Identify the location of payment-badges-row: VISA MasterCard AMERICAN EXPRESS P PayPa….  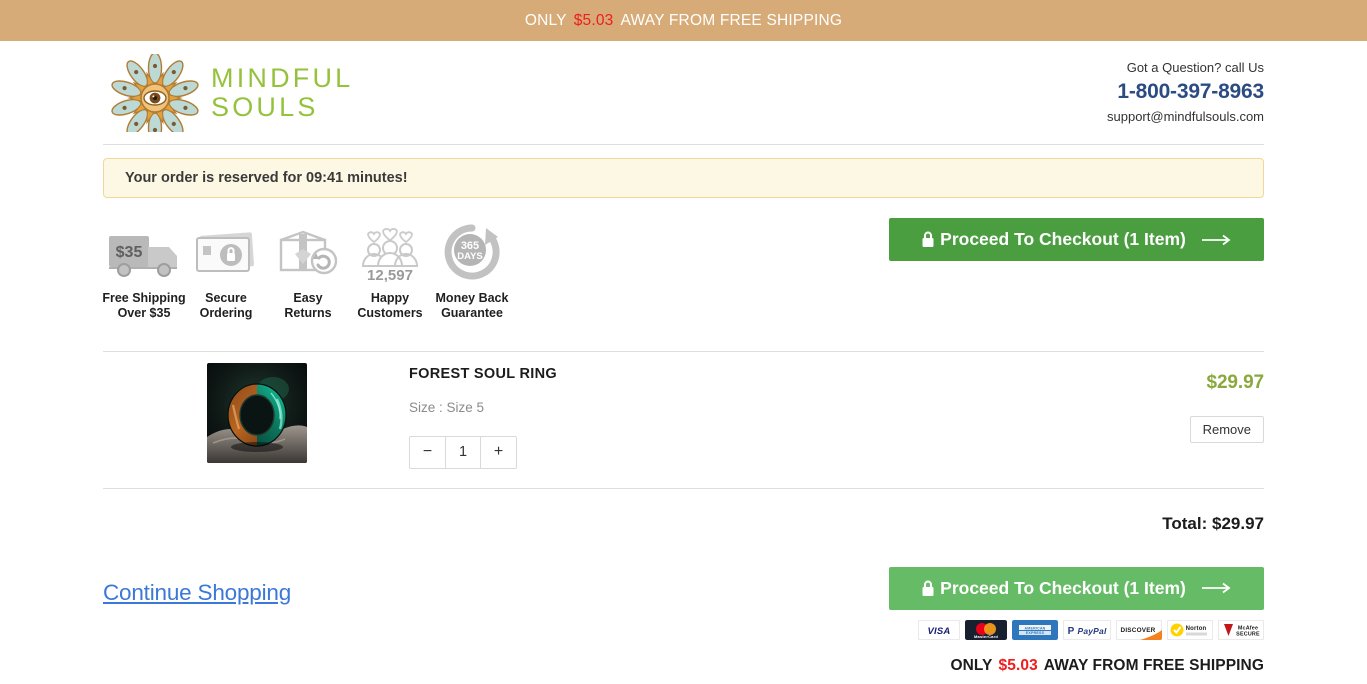
(1091, 629).